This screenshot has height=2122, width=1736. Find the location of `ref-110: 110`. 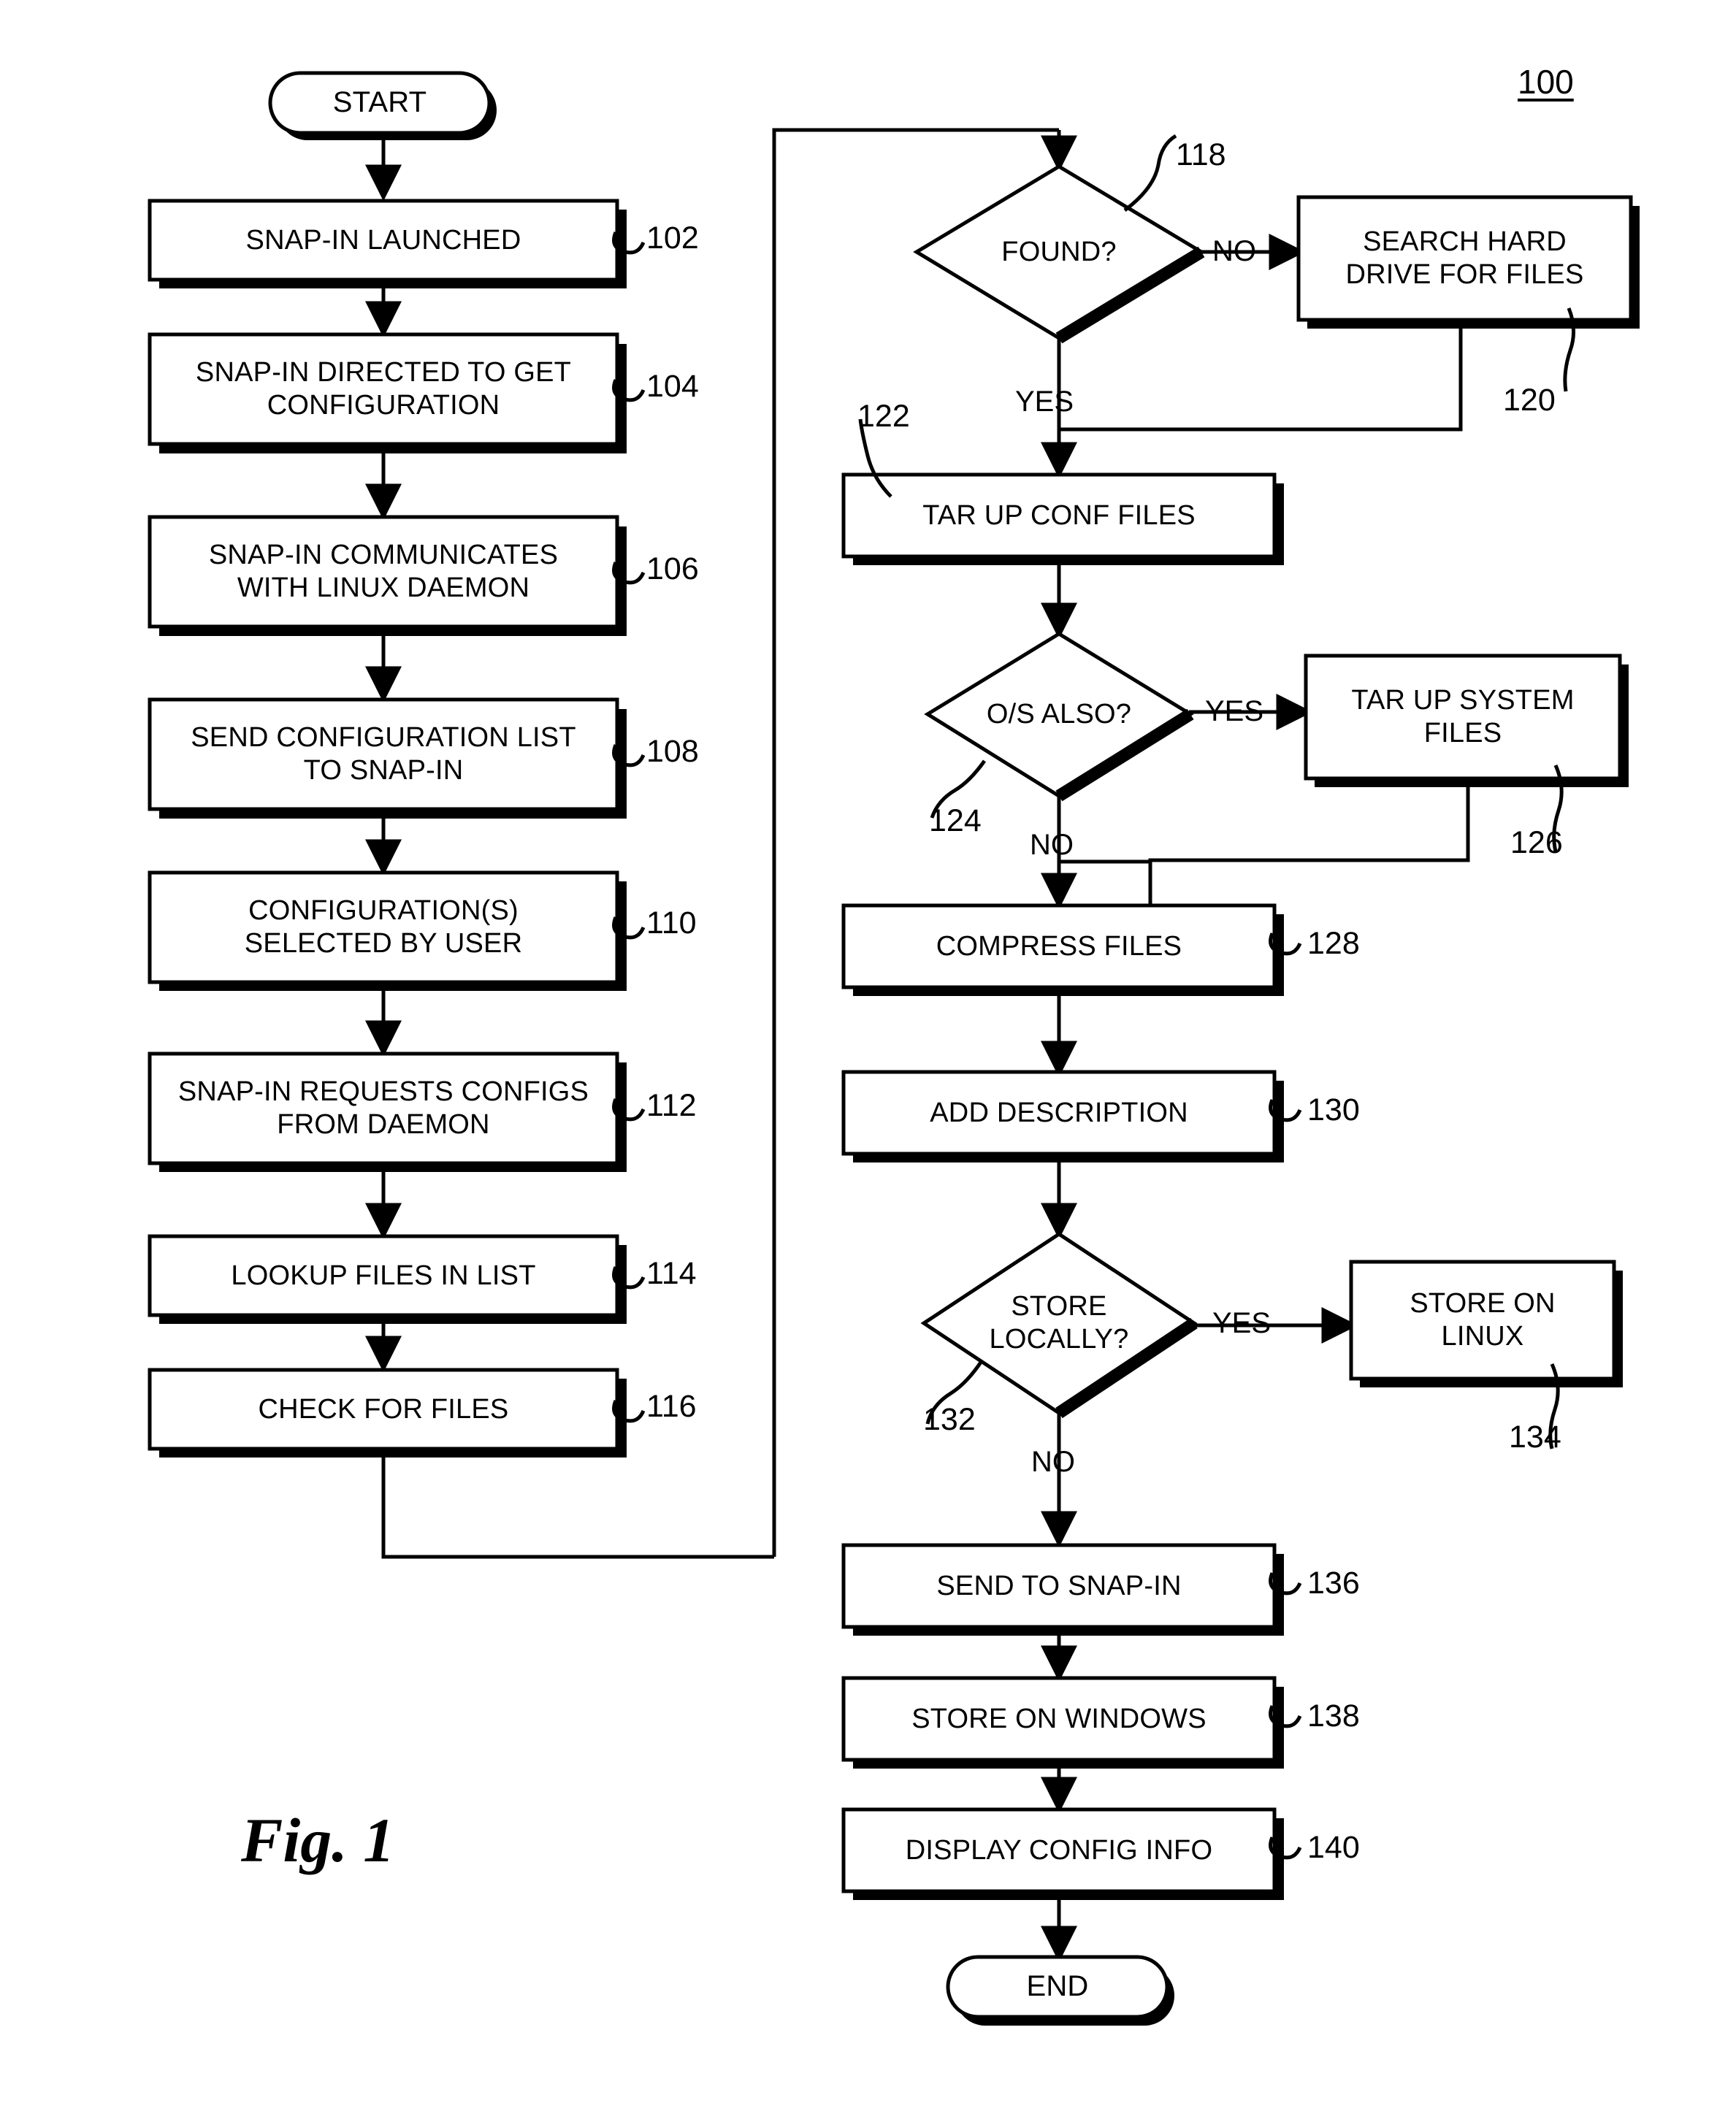

ref-110: 110 is located at coordinates (671, 923).